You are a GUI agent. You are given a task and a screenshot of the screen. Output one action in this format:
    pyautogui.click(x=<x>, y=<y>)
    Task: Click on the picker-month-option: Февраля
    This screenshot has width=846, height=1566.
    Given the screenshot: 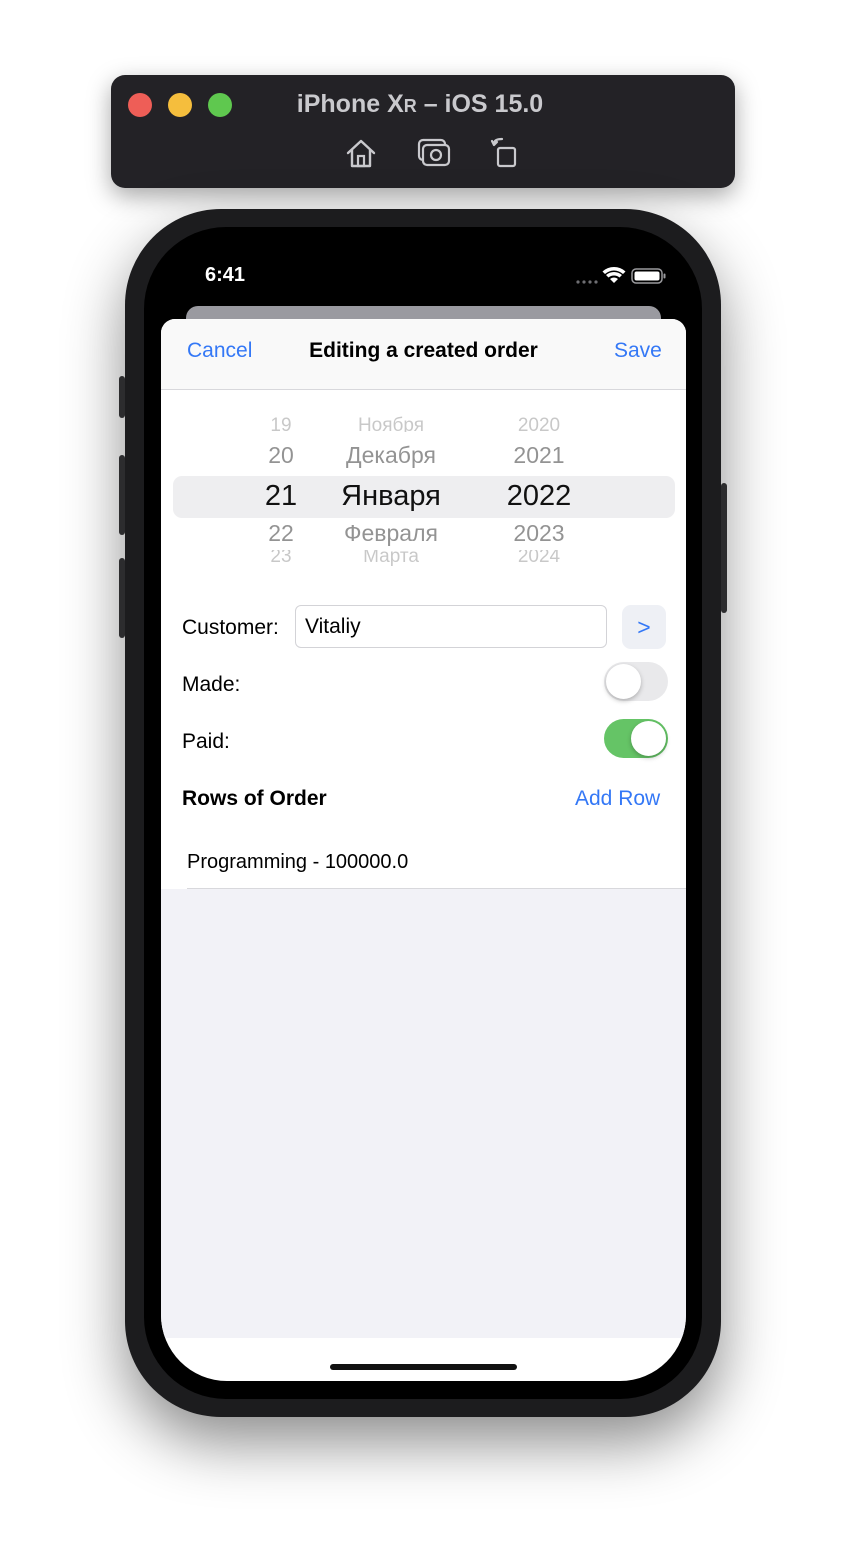 What is the action you would take?
    pyautogui.click(x=391, y=533)
    